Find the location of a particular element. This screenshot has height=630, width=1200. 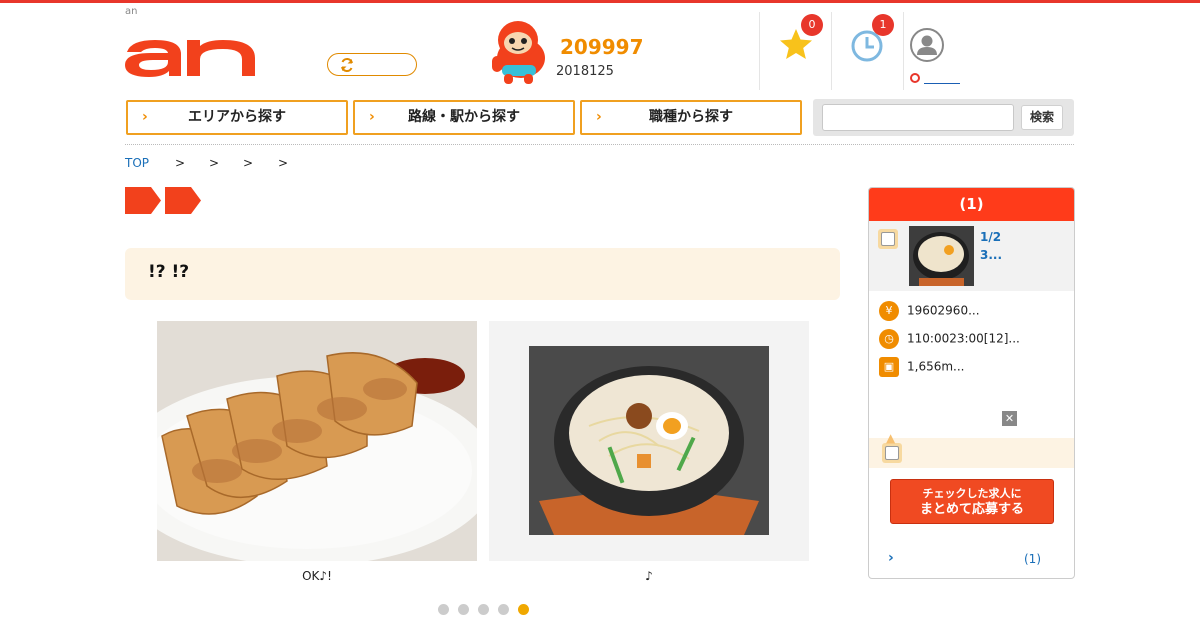

bulk-apply-button: チェックした求人に まとめて応募する is located at coordinates (972, 501).